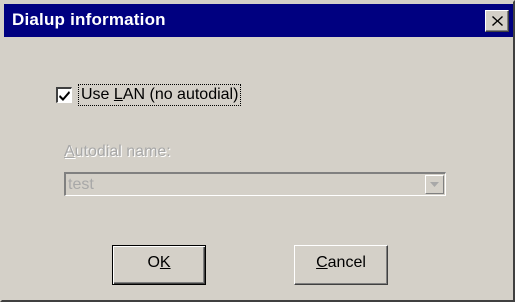  What do you see at coordinates (159, 265) in the screenshot?
I see `ok-button: OK` at bounding box center [159, 265].